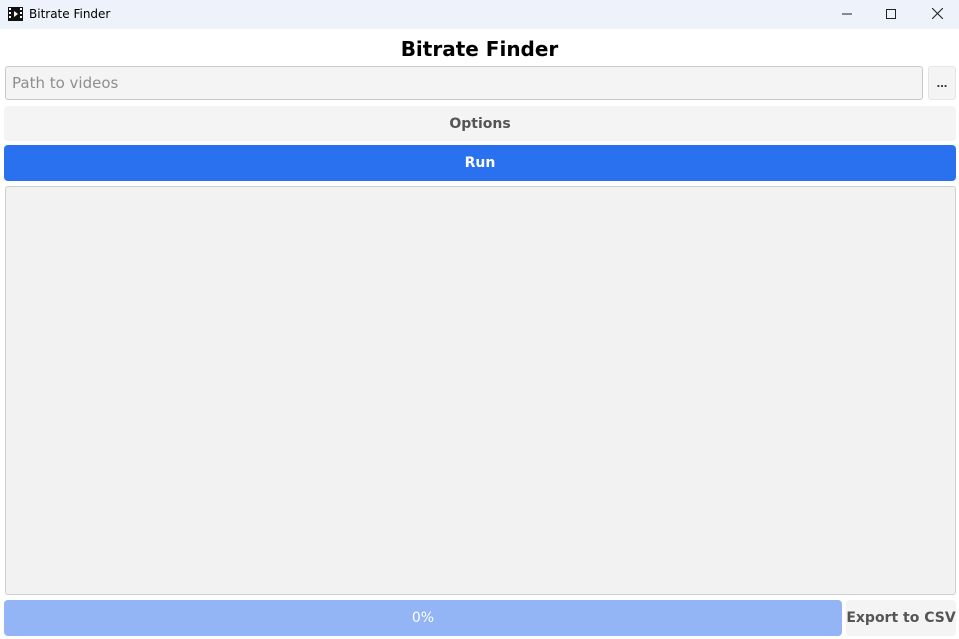 The image size is (959, 639). What do you see at coordinates (480, 163) in the screenshot?
I see `run-button: Run` at bounding box center [480, 163].